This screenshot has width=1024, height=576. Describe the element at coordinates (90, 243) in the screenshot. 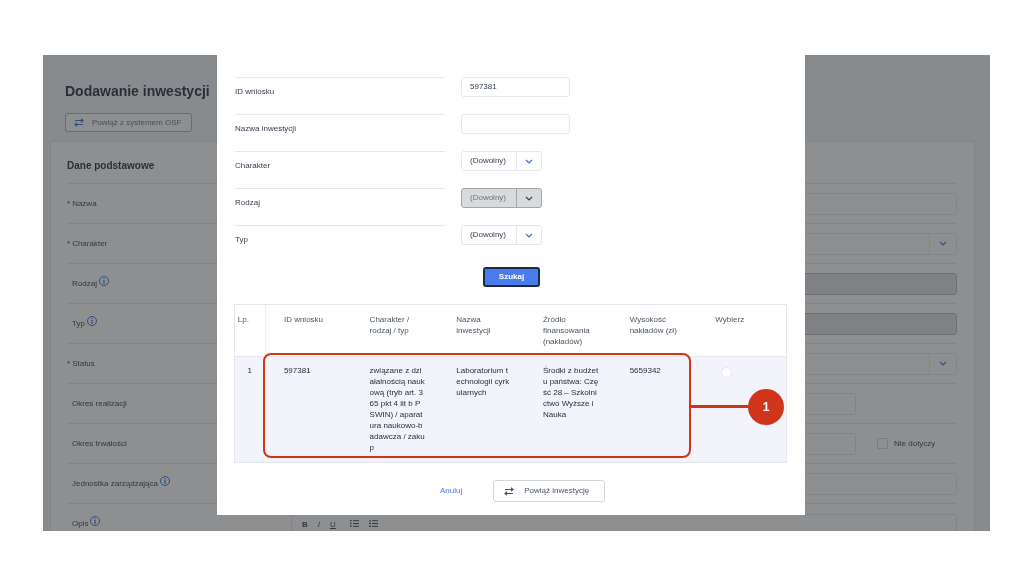

I see `field-label: Charakter` at that location.